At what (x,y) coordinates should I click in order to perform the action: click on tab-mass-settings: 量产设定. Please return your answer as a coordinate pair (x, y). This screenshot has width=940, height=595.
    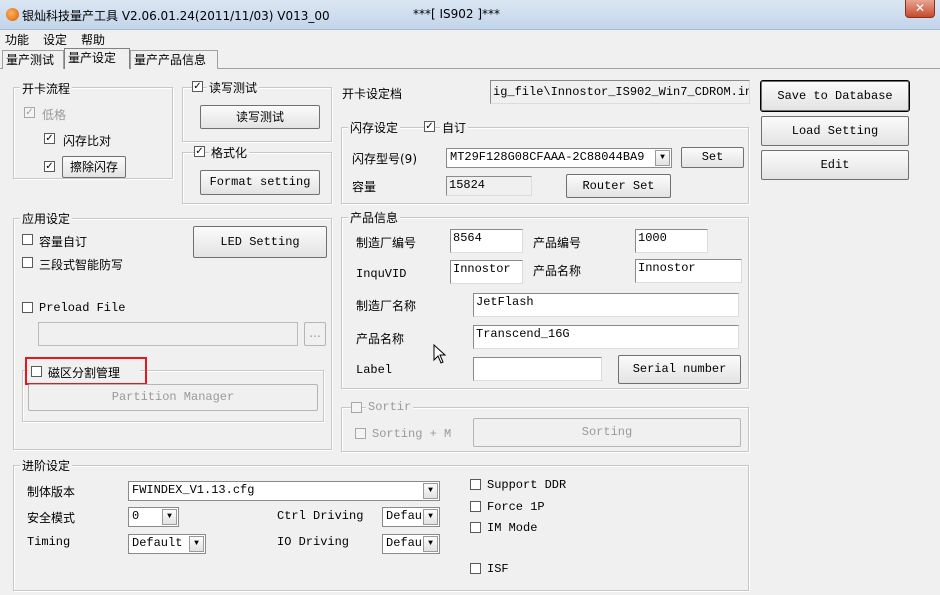
    Looking at the image, I should click on (97, 58).